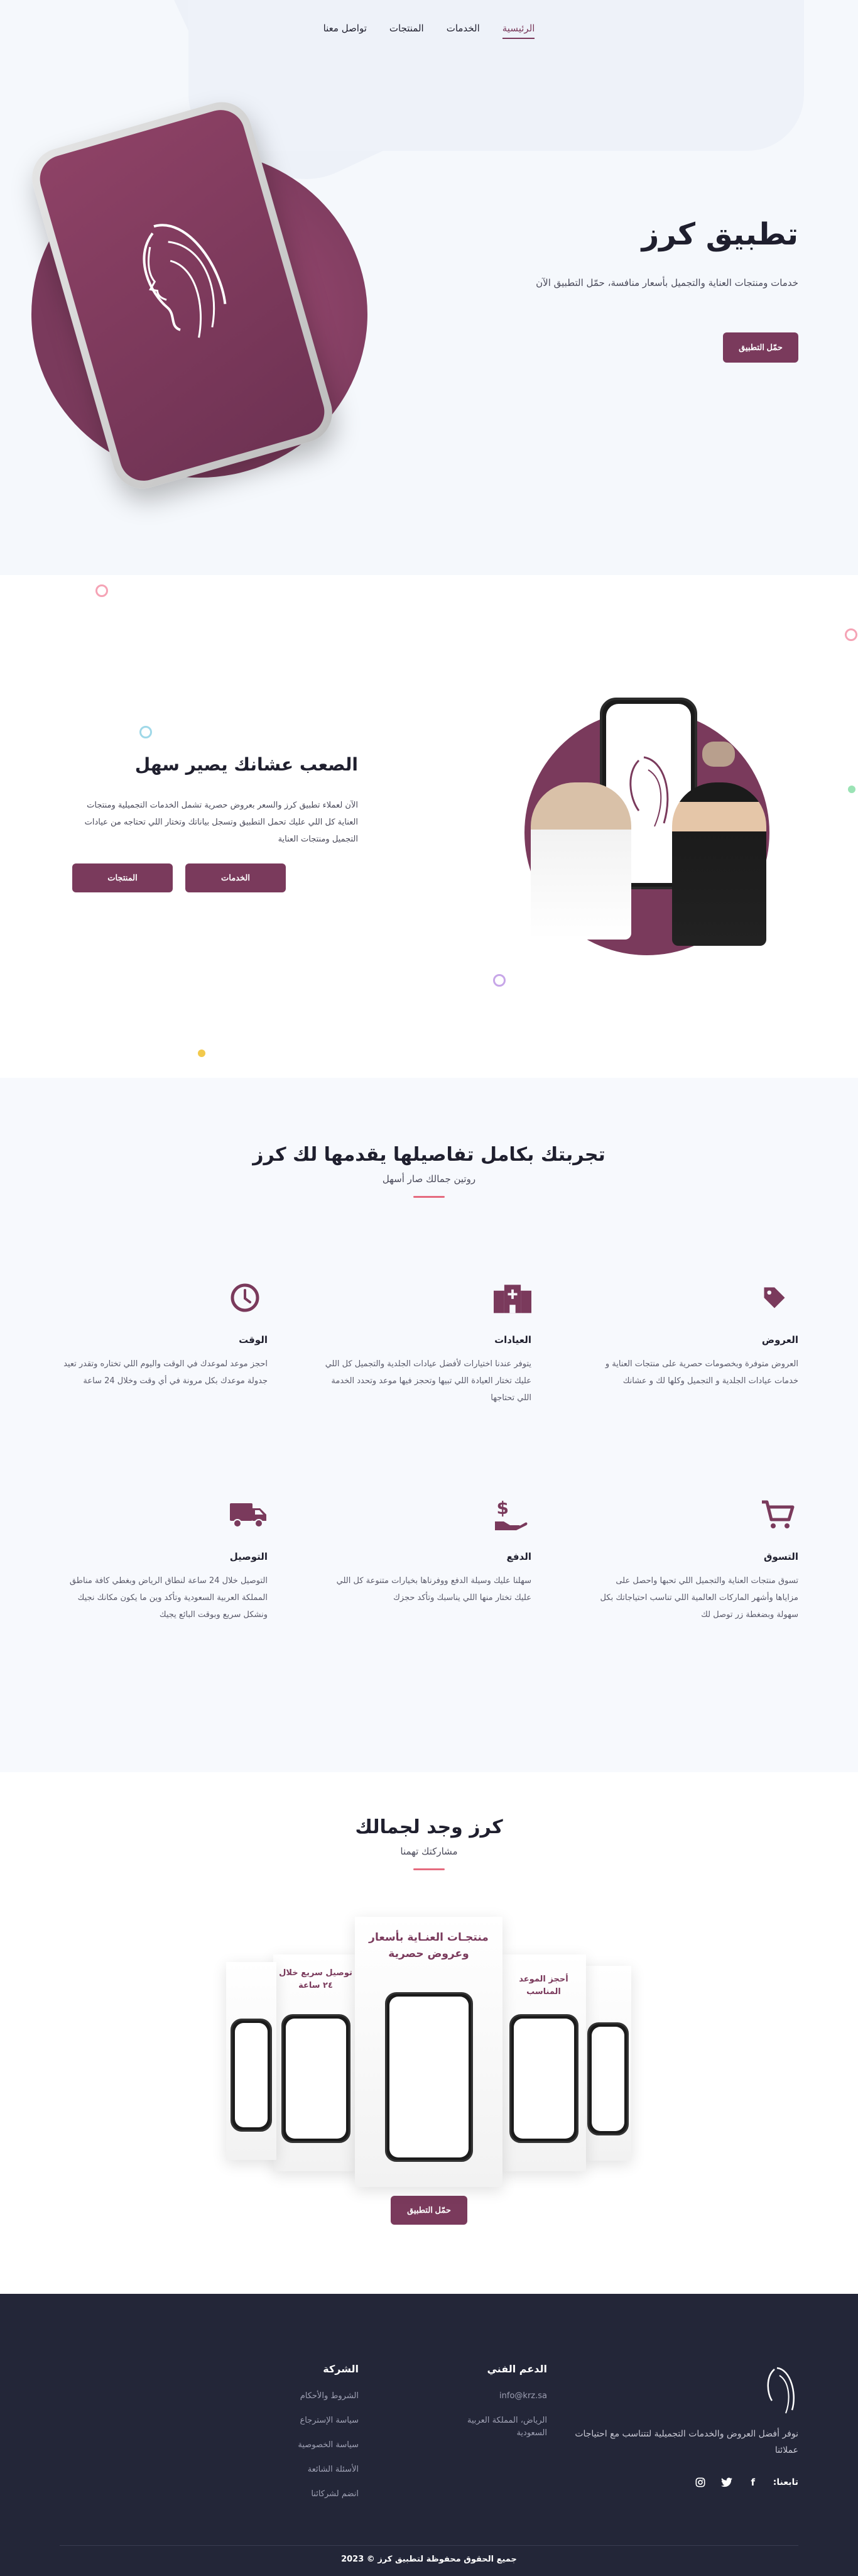 This screenshot has height=2576, width=858. I want to click on company-link-privacy: سياسة الخصوصية, so click(311, 2445).